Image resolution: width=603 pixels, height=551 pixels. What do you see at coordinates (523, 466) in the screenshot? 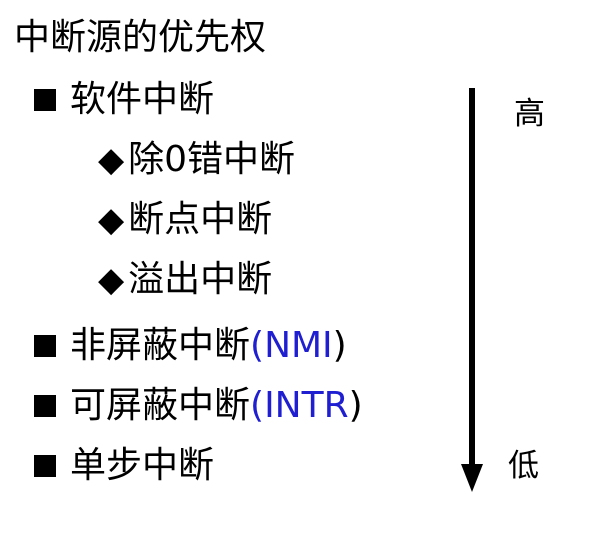
I see `priority-low-label: 低` at bounding box center [523, 466].